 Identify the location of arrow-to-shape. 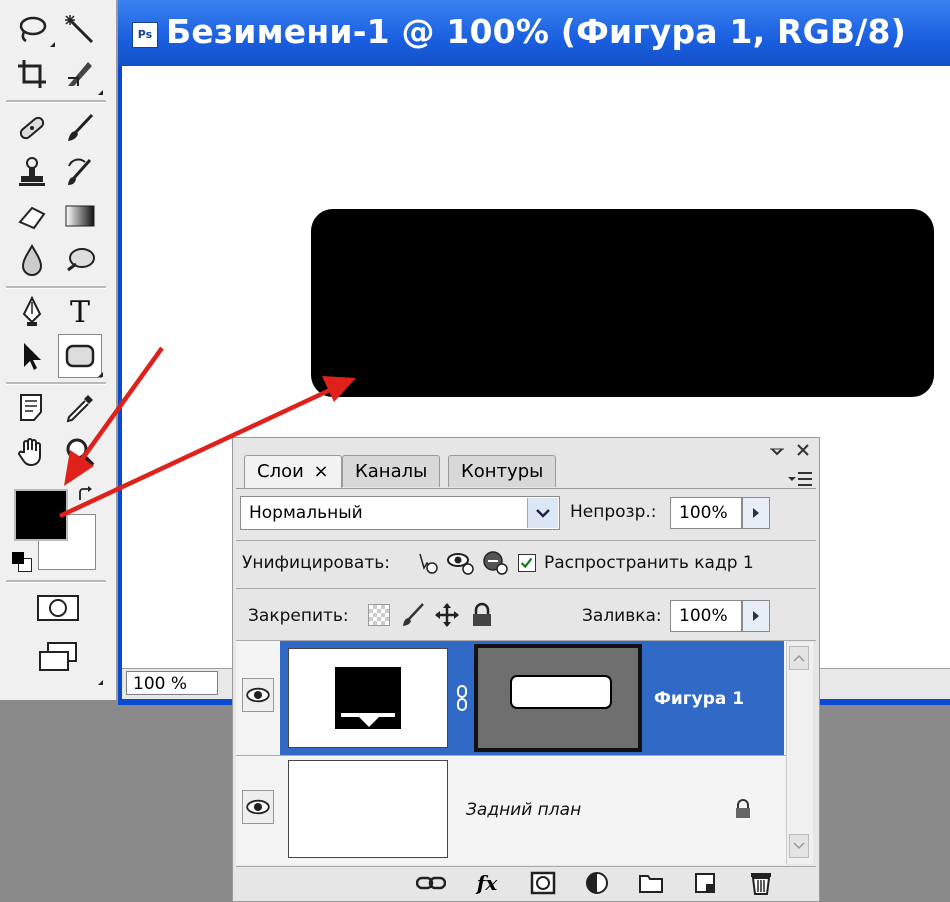
(195, 453).